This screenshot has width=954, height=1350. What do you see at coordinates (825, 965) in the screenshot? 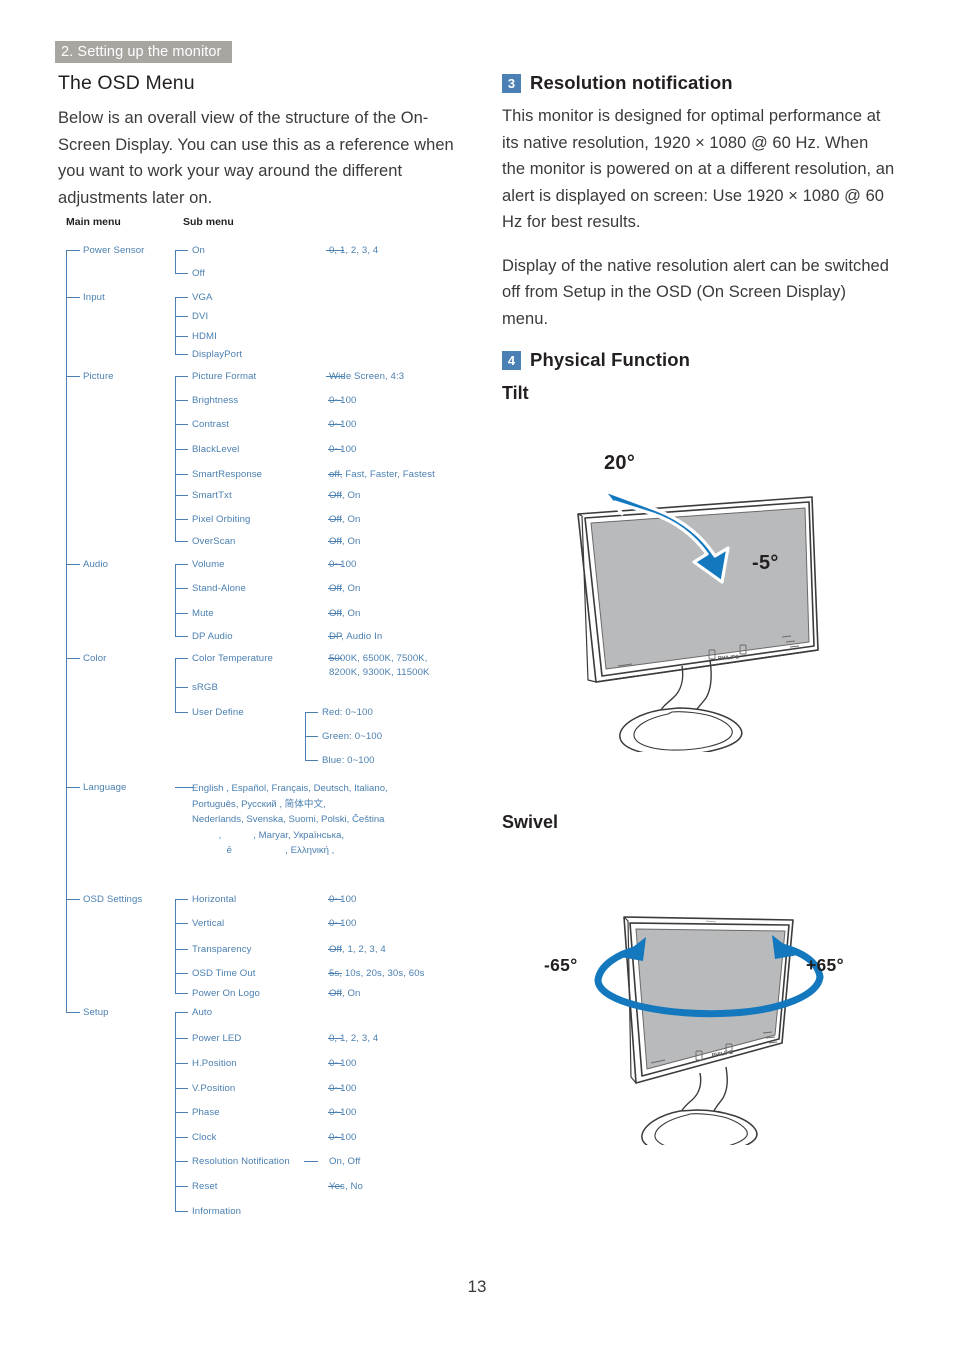
I see `swivel-angle-right-label: +65°` at bounding box center [825, 965].